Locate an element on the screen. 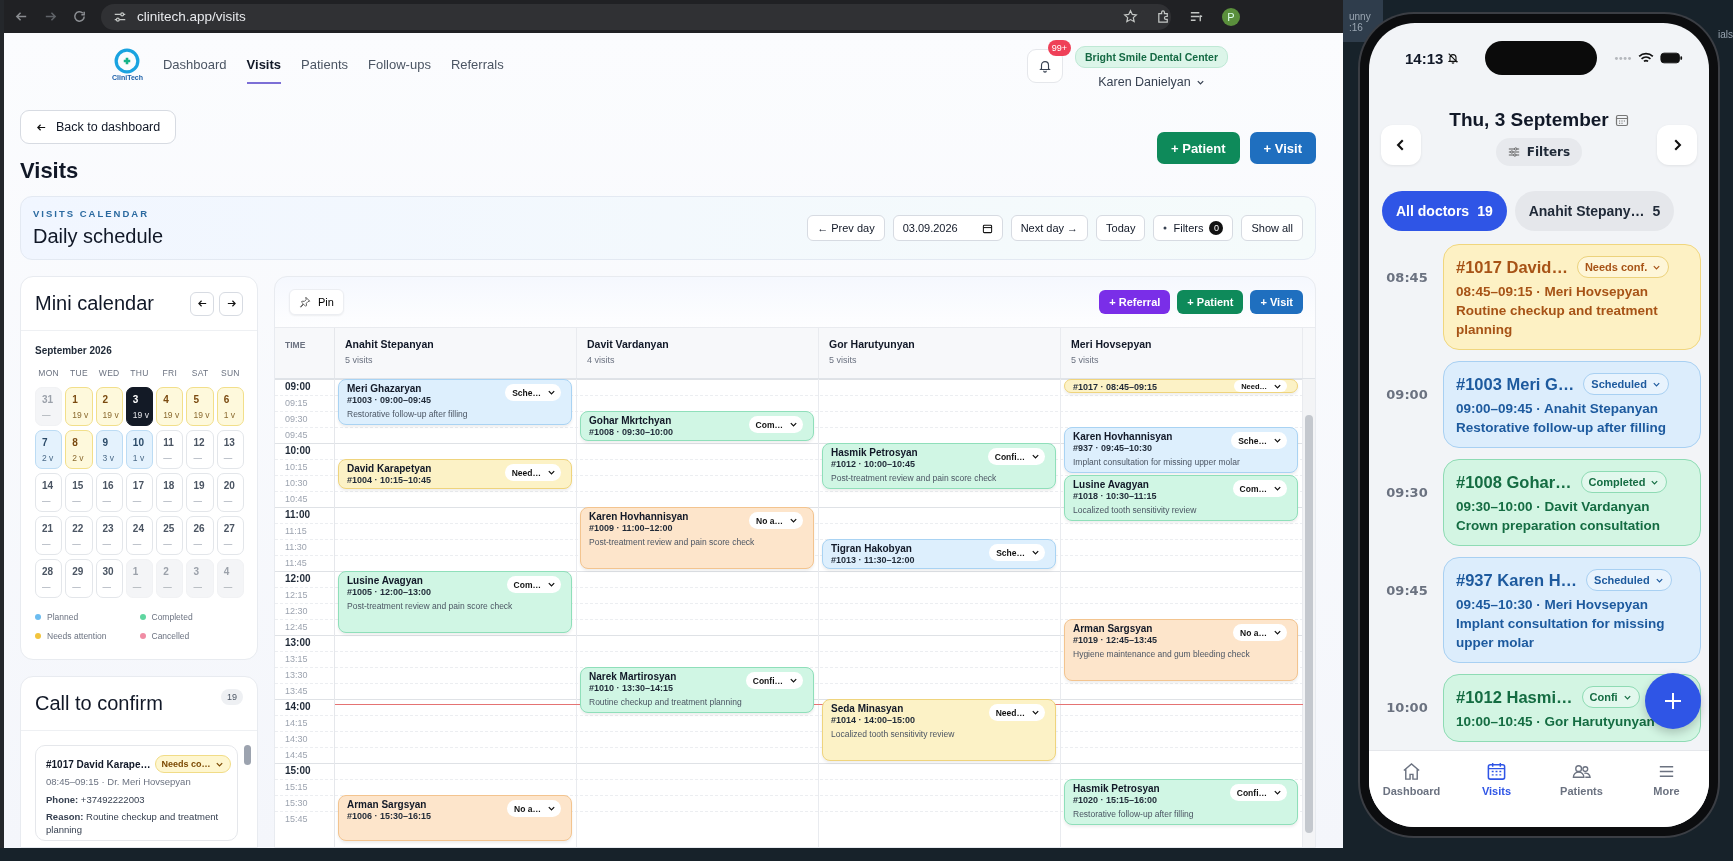  calendar-day: 25 — is located at coordinates (170, 535).